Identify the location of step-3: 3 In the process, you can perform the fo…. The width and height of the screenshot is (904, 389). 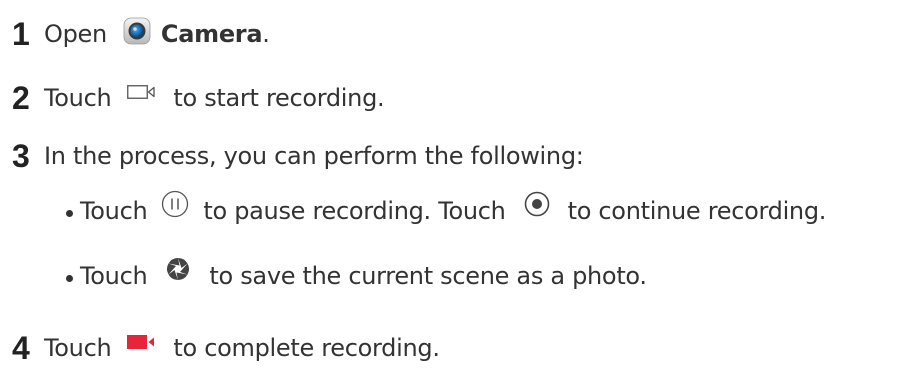
(298, 156).